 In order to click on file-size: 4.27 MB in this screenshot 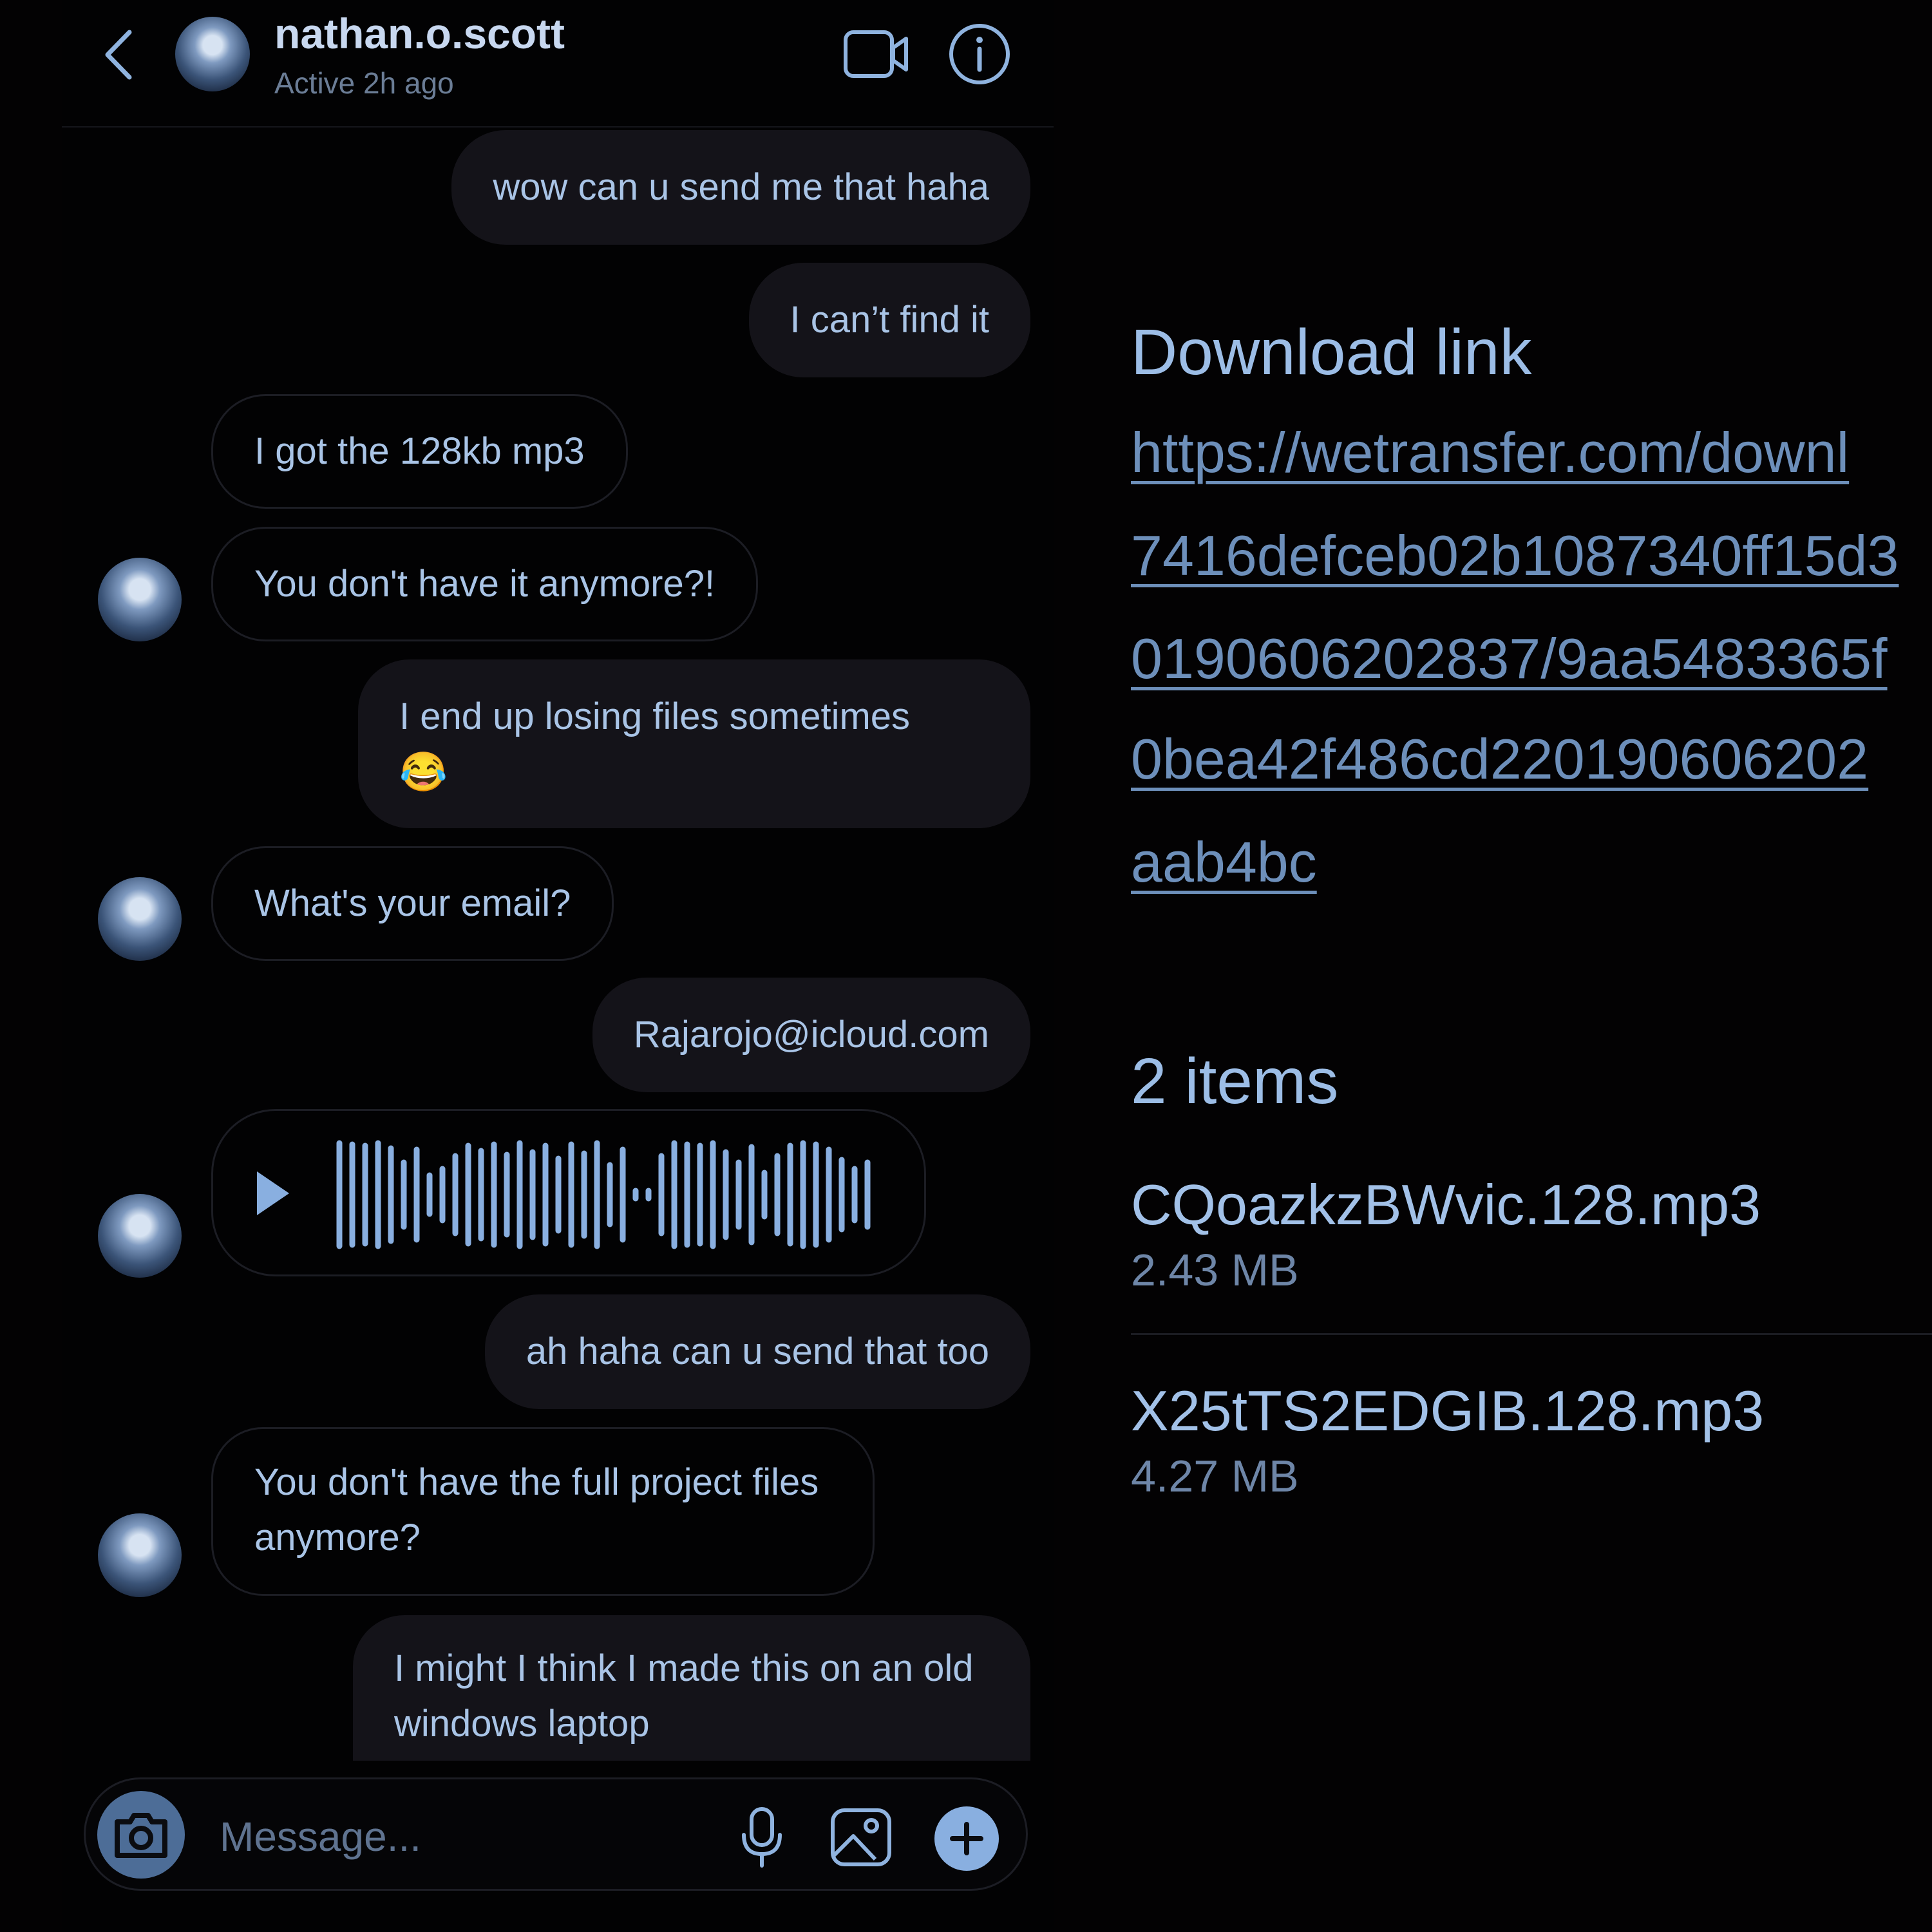, I will do `click(1215, 1476)`.